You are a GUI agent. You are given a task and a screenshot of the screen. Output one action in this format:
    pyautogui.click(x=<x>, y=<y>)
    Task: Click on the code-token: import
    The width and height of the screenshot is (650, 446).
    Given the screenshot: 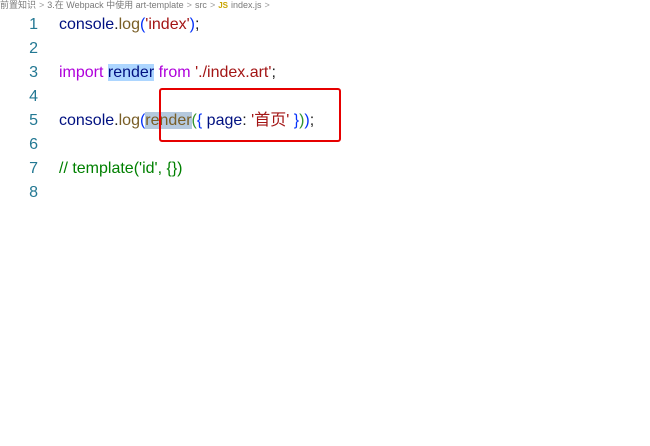 What is the action you would take?
    pyautogui.click(x=81, y=72)
    